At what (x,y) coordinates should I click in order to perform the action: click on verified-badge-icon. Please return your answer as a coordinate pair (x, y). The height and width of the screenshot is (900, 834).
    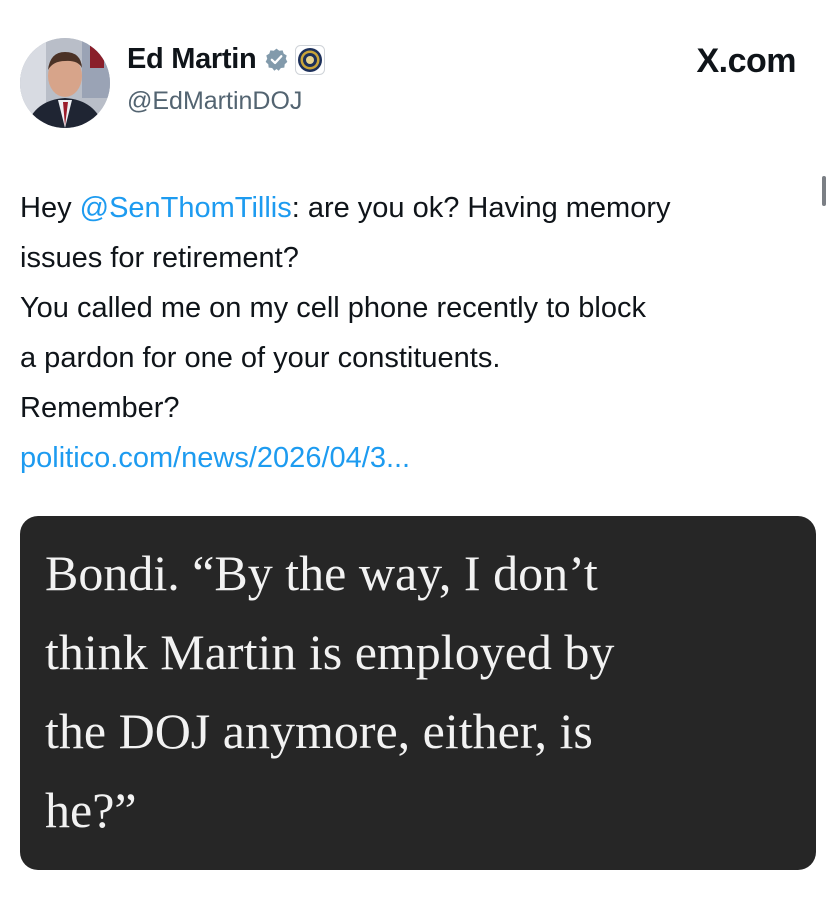
    Looking at the image, I should click on (276, 59).